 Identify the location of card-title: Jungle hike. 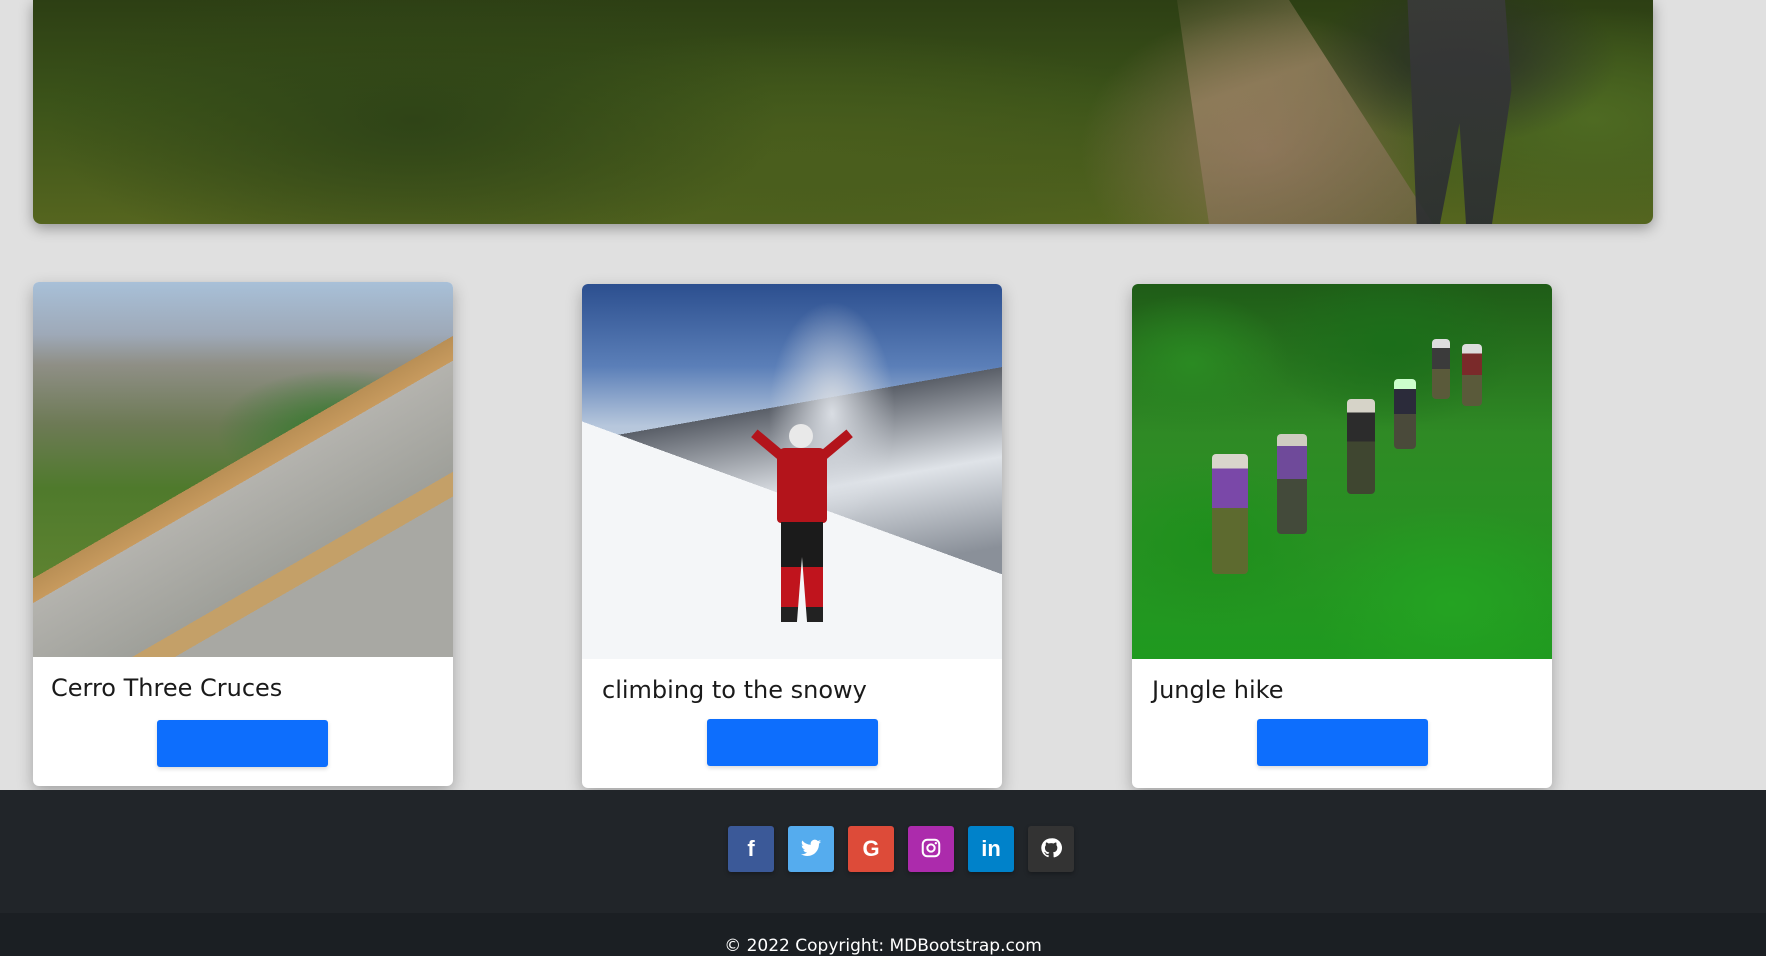
(1218, 690).